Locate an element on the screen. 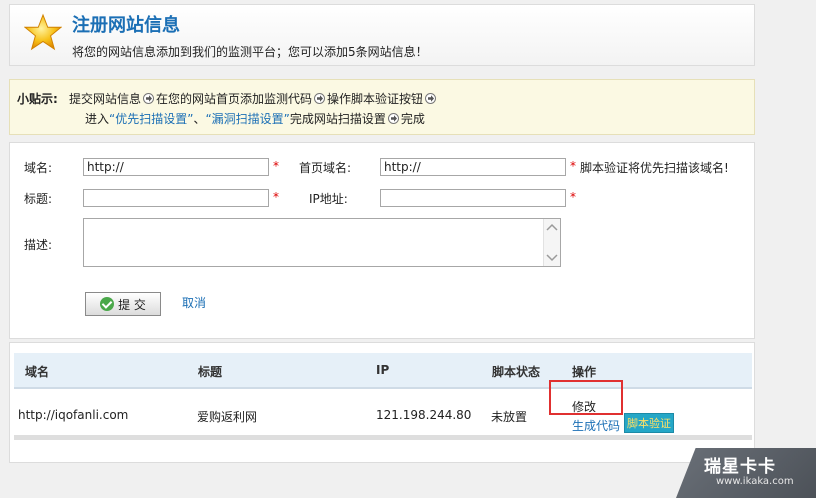 Image resolution: width=816 pixels, height=498 pixels. highlight-box is located at coordinates (586, 397).